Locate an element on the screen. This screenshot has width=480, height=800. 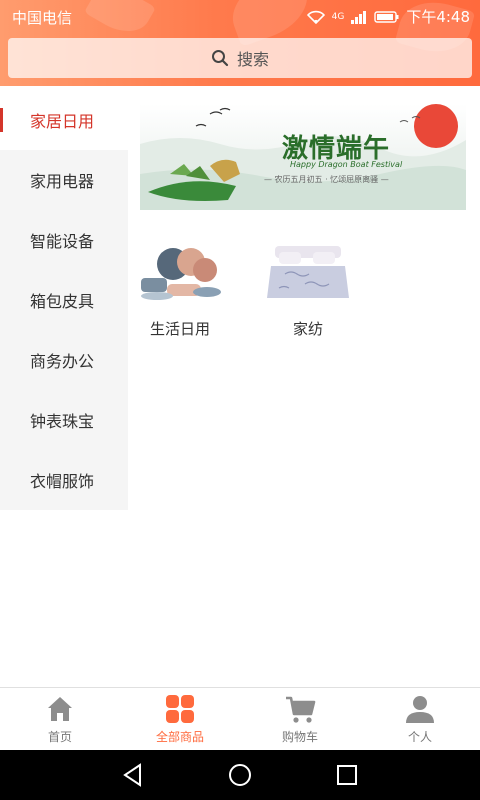
status-bar: 中国电信 4G 下午4:48 is located at coordinates (240, 16).